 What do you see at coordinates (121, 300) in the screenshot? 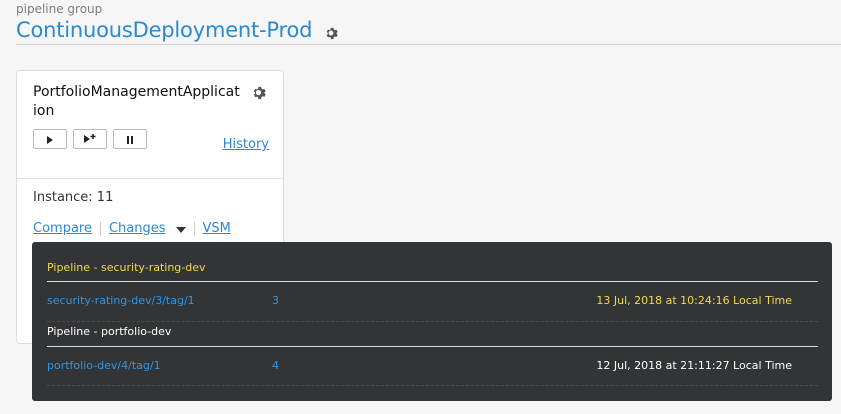
I see `revision-link: security-rating-dev/3/tag/1` at bounding box center [121, 300].